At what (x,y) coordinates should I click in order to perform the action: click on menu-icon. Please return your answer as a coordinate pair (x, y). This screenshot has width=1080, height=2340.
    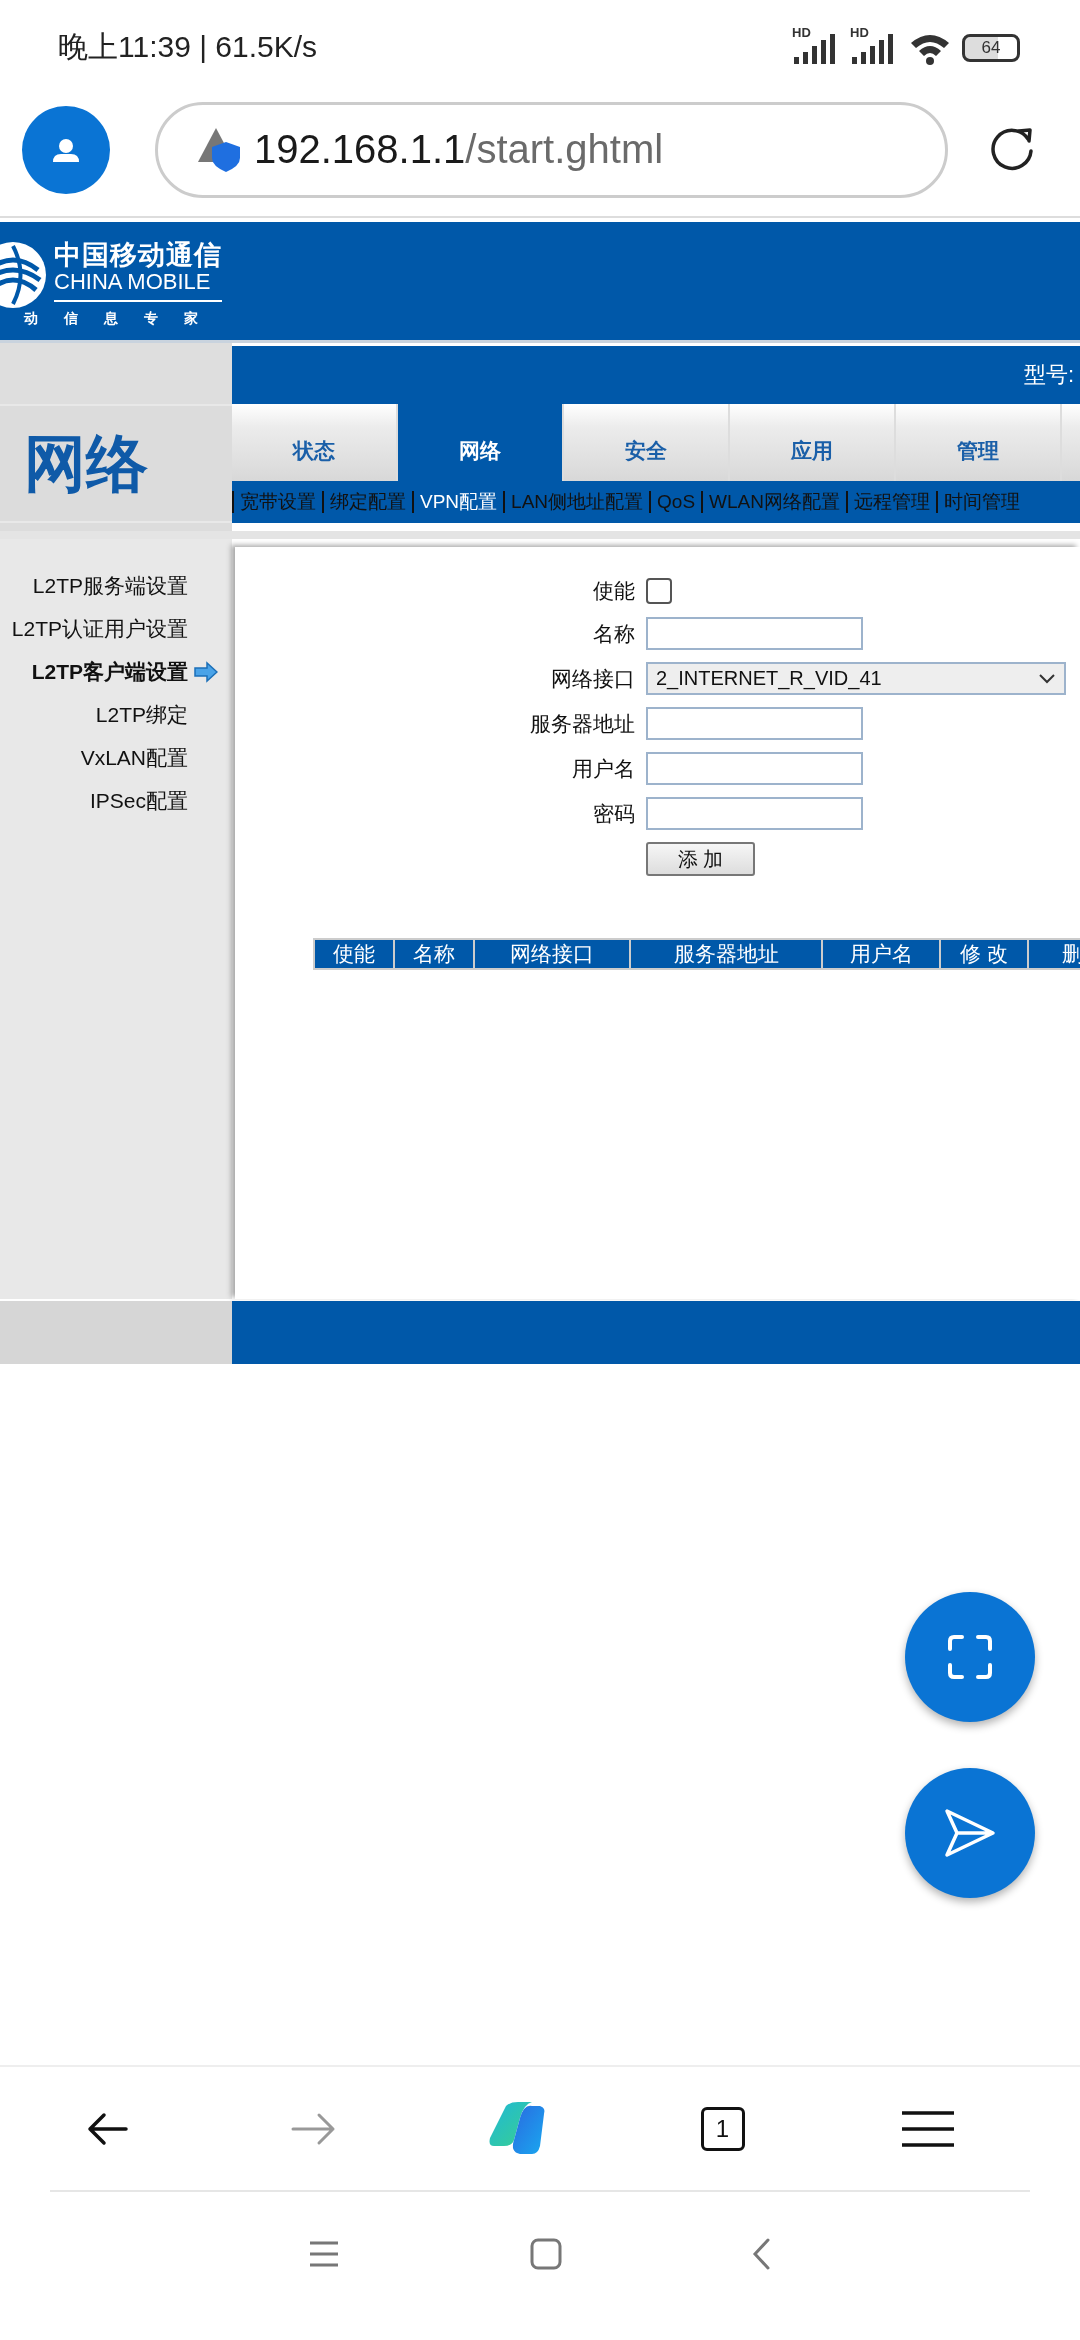
    Looking at the image, I should click on (927, 2128).